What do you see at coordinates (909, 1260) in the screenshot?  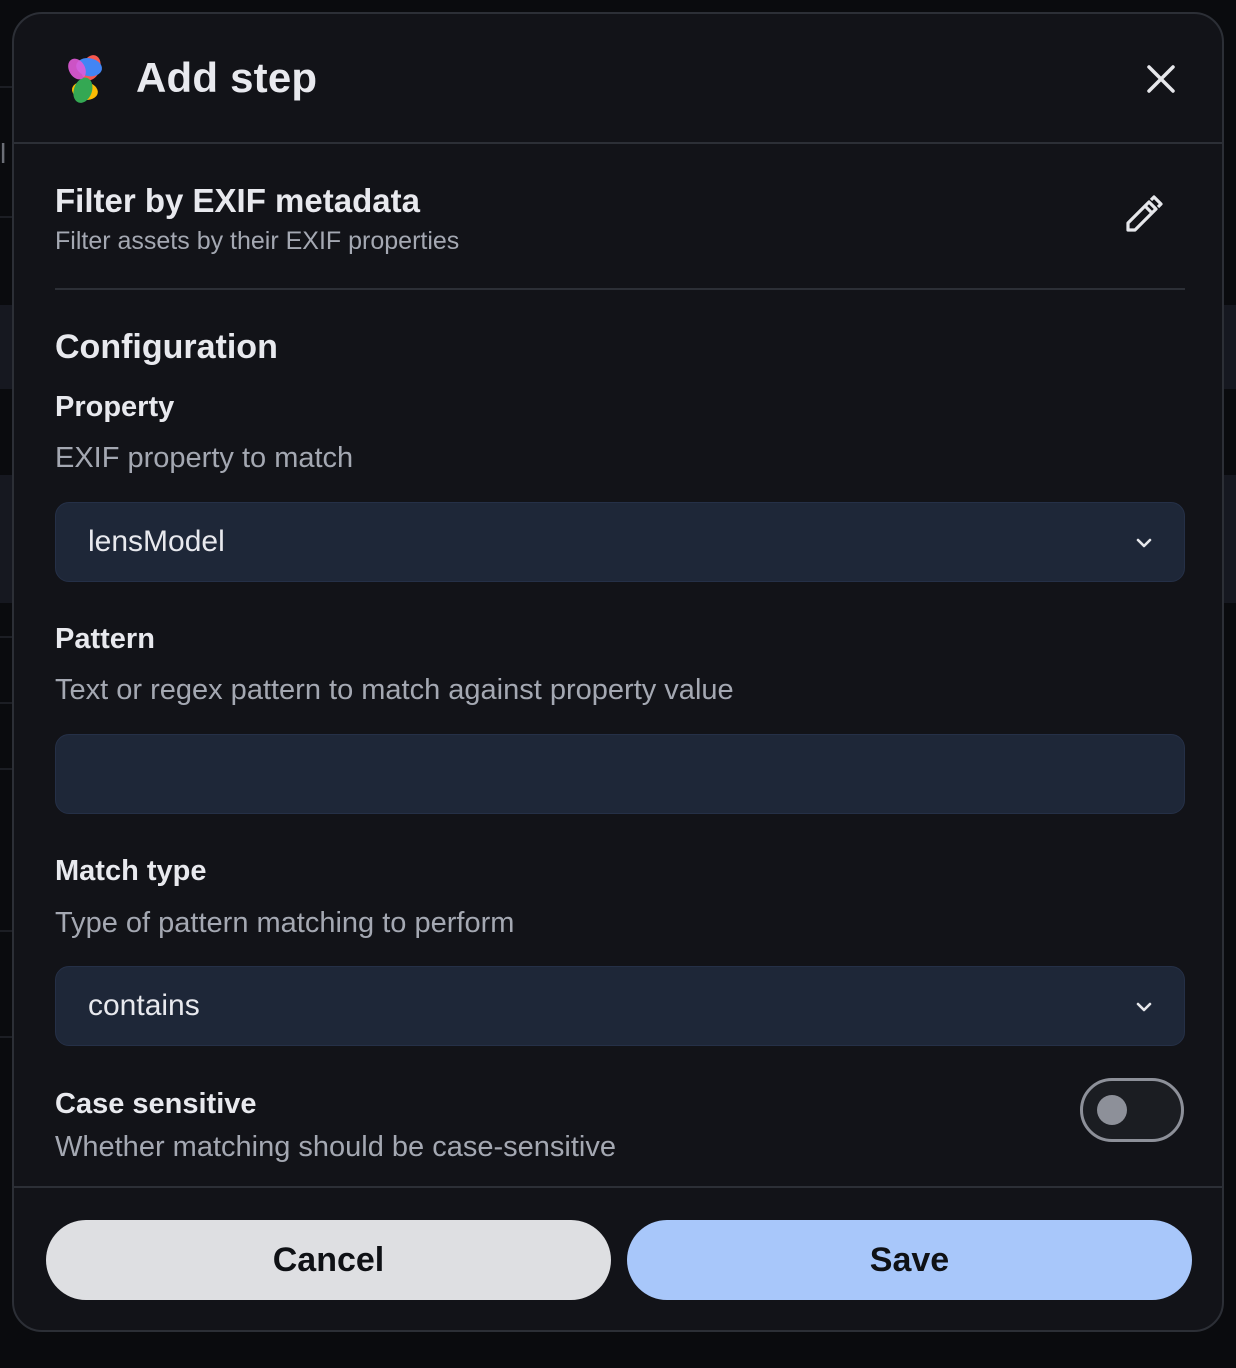 I see `save-button: Save` at bounding box center [909, 1260].